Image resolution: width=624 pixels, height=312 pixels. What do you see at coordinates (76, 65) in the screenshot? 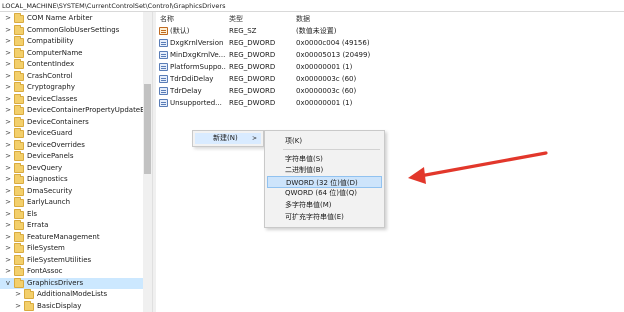
I see `tree-item: > ContentIndex` at bounding box center [76, 65].